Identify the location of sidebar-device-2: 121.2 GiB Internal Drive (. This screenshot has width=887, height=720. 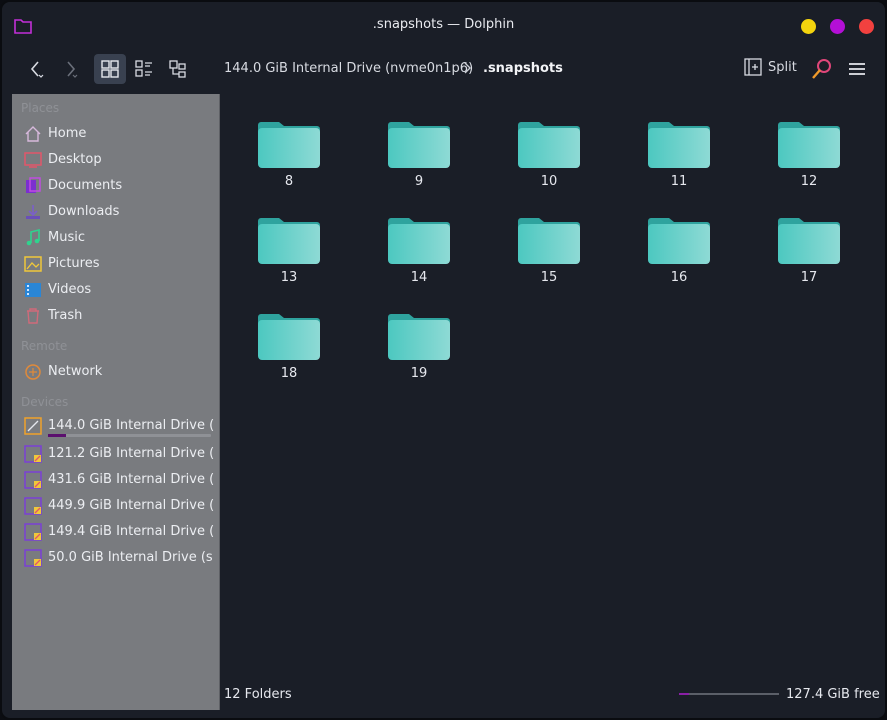
(116, 454).